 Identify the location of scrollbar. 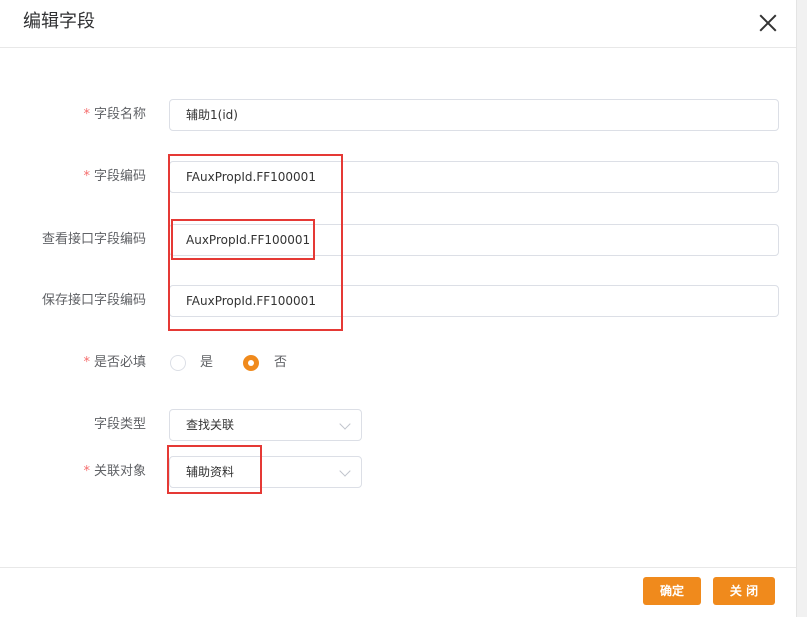
(801, 308).